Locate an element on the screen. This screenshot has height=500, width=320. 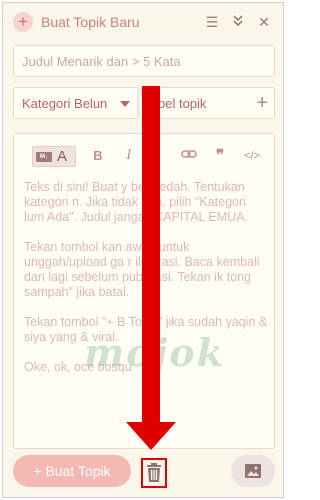
panel-title: Buat Topik Baru is located at coordinates (90, 22).